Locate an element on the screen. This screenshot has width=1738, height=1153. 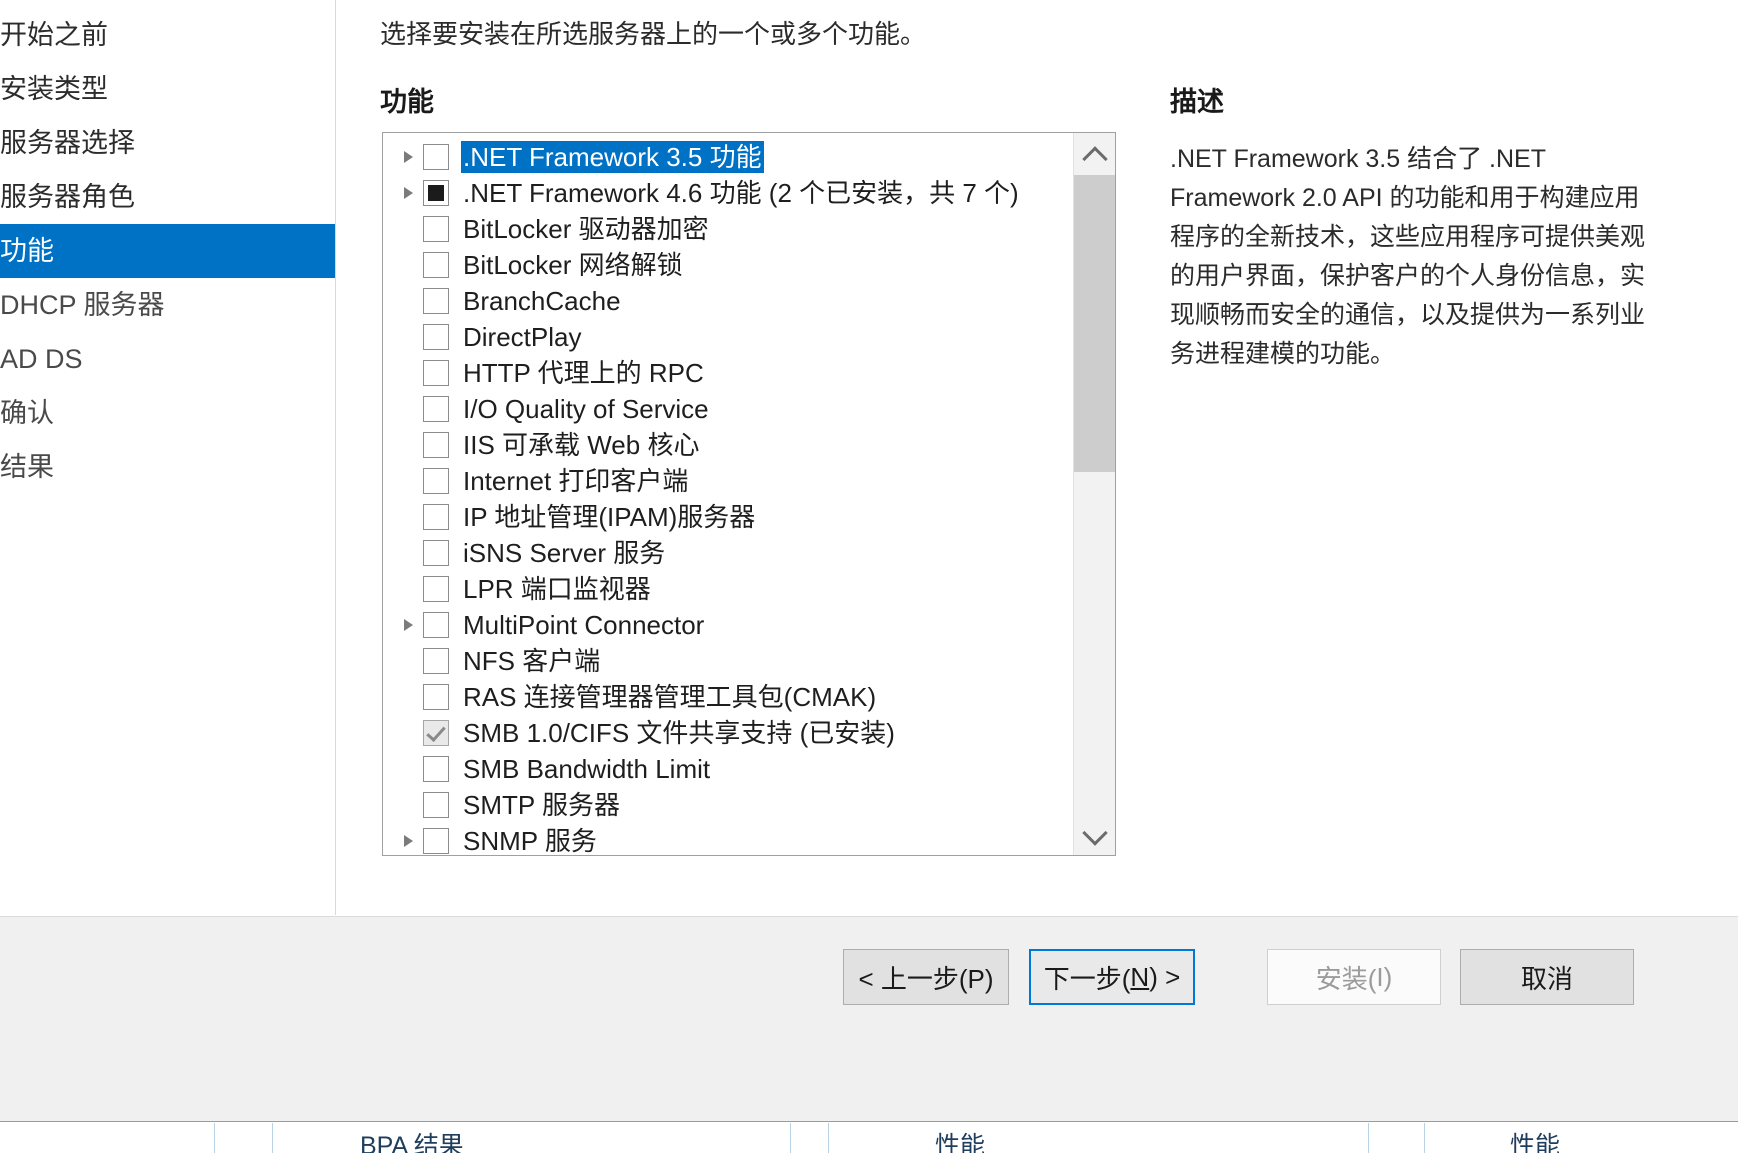
features-scrollbar is located at coordinates (1094, 494).